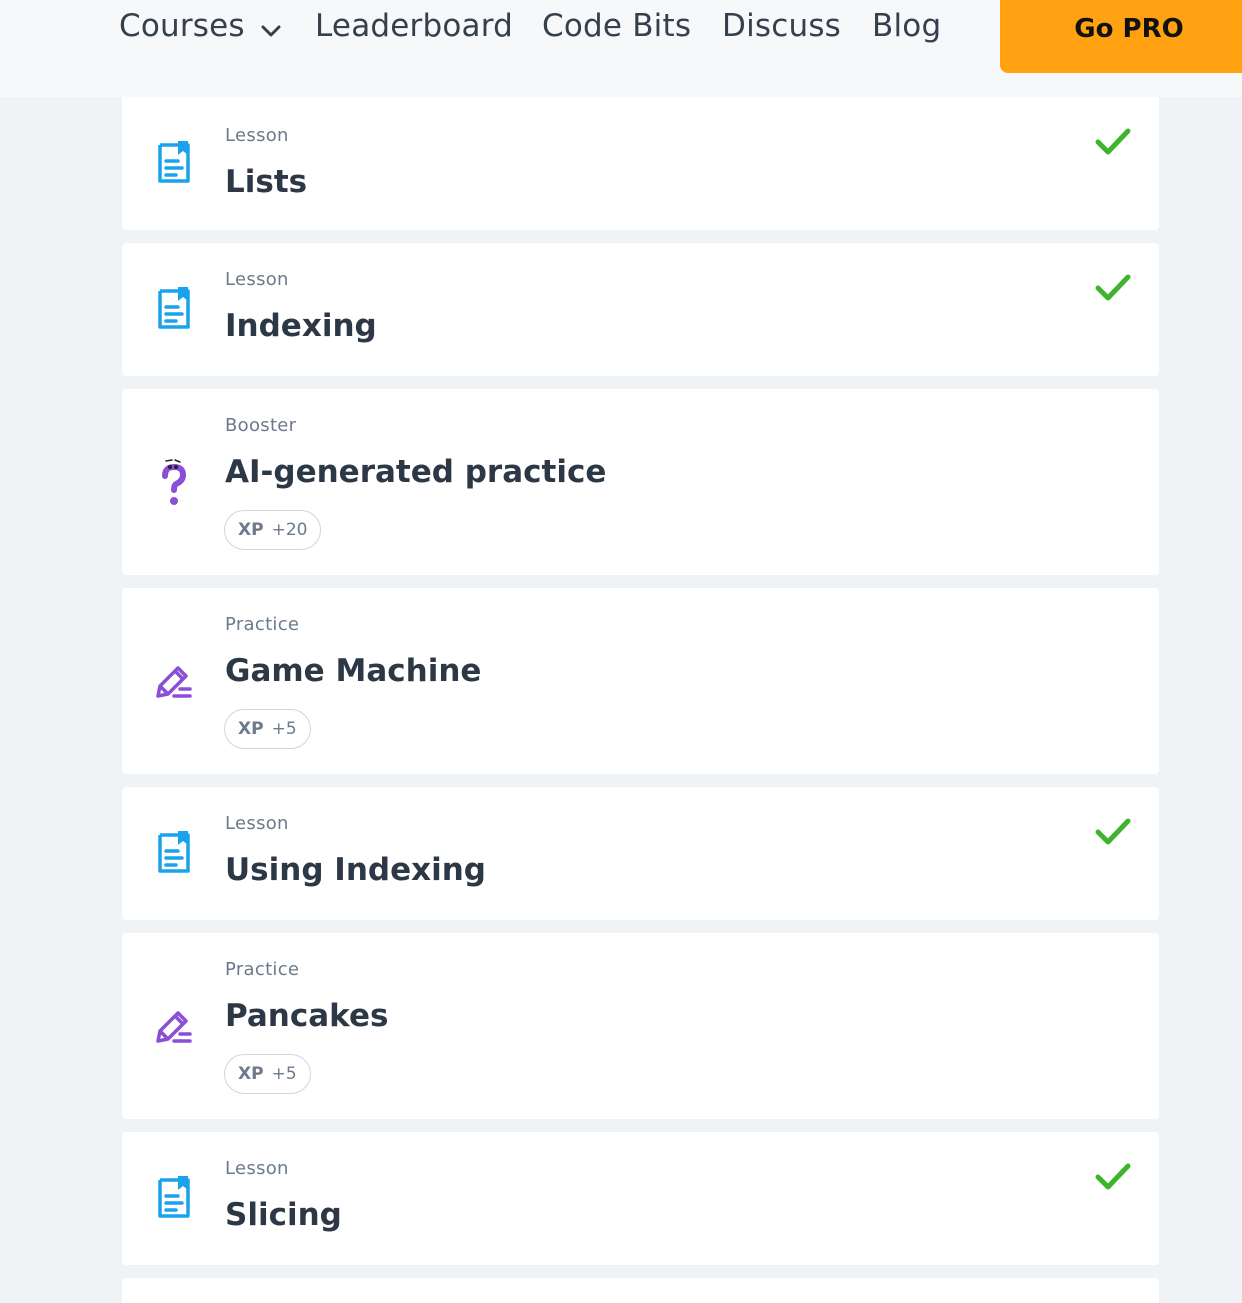 This screenshot has height=1303, width=1242. I want to click on xp-value: +20, so click(289, 530).